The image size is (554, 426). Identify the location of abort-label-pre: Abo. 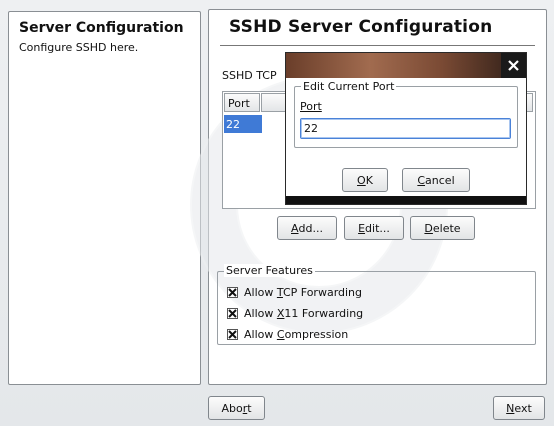
(232, 408).